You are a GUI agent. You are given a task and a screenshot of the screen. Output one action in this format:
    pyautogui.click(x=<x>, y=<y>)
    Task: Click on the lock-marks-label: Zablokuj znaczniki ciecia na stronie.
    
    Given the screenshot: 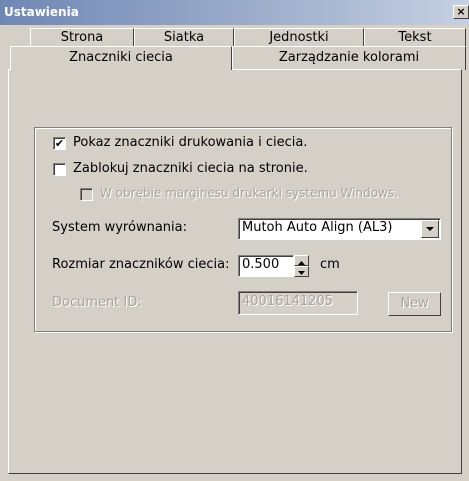 What is the action you would take?
    pyautogui.click(x=190, y=168)
    